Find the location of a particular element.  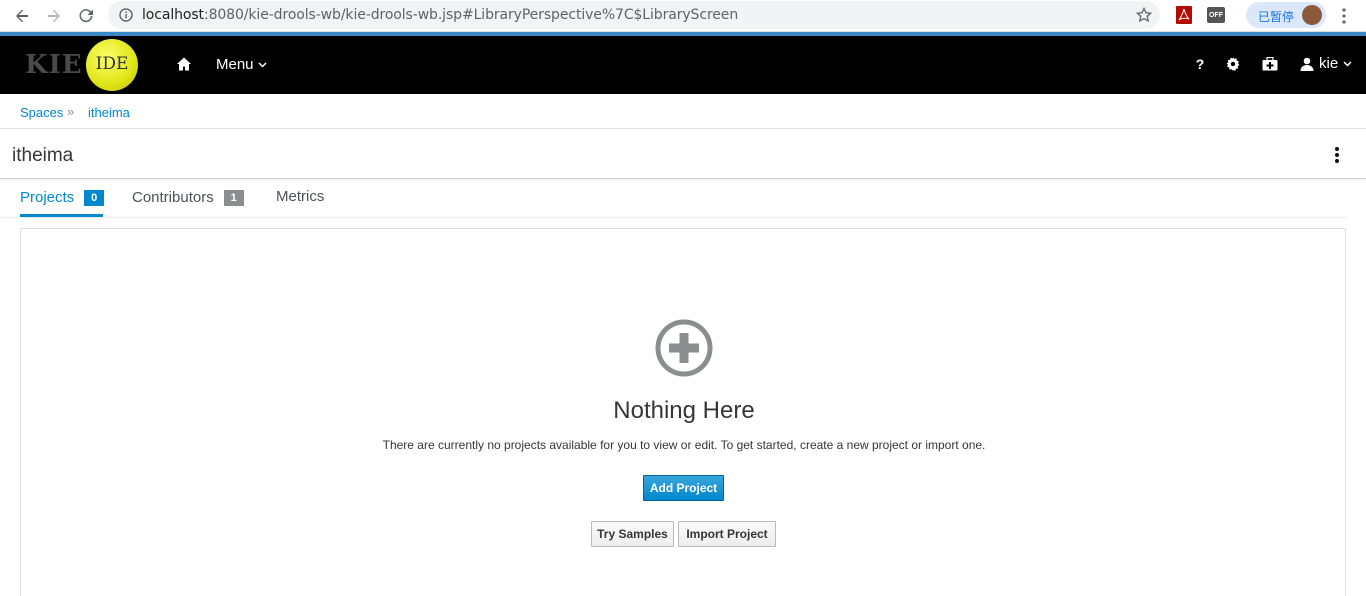

url-host: localhost is located at coordinates (173, 15).